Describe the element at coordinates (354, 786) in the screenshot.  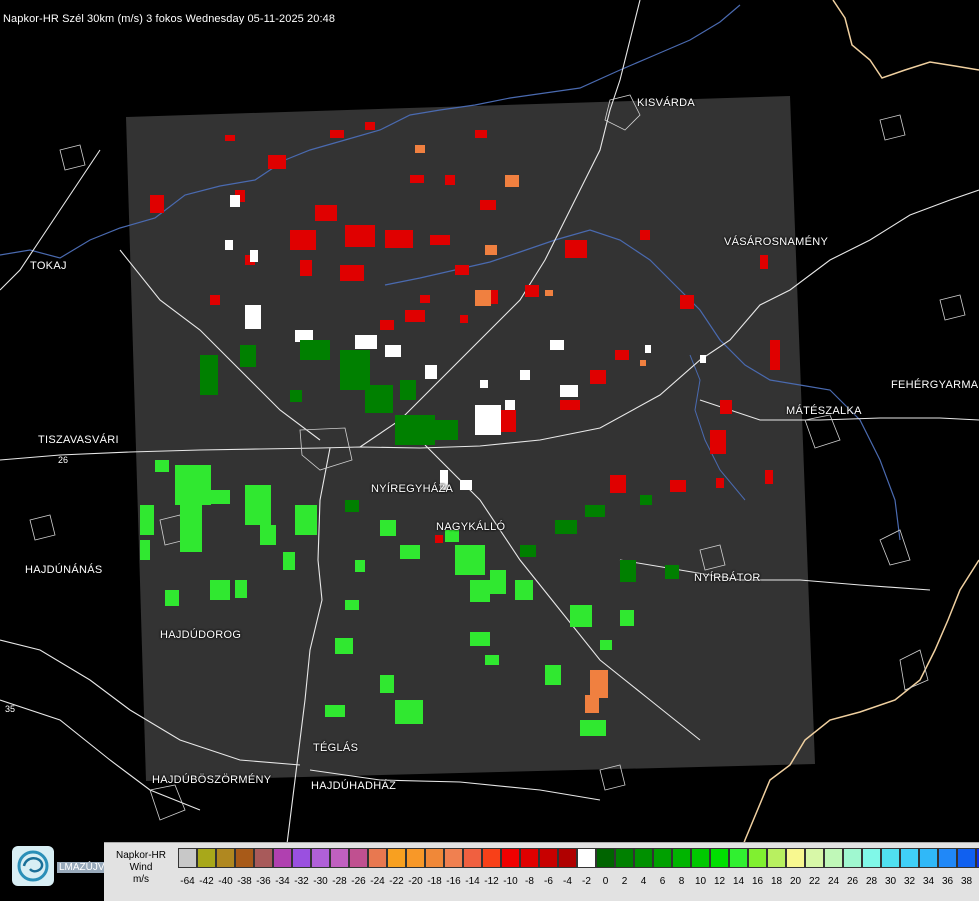
I see `city-label-hajduhadhaz: HAJDÚHADHÁZ` at that location.